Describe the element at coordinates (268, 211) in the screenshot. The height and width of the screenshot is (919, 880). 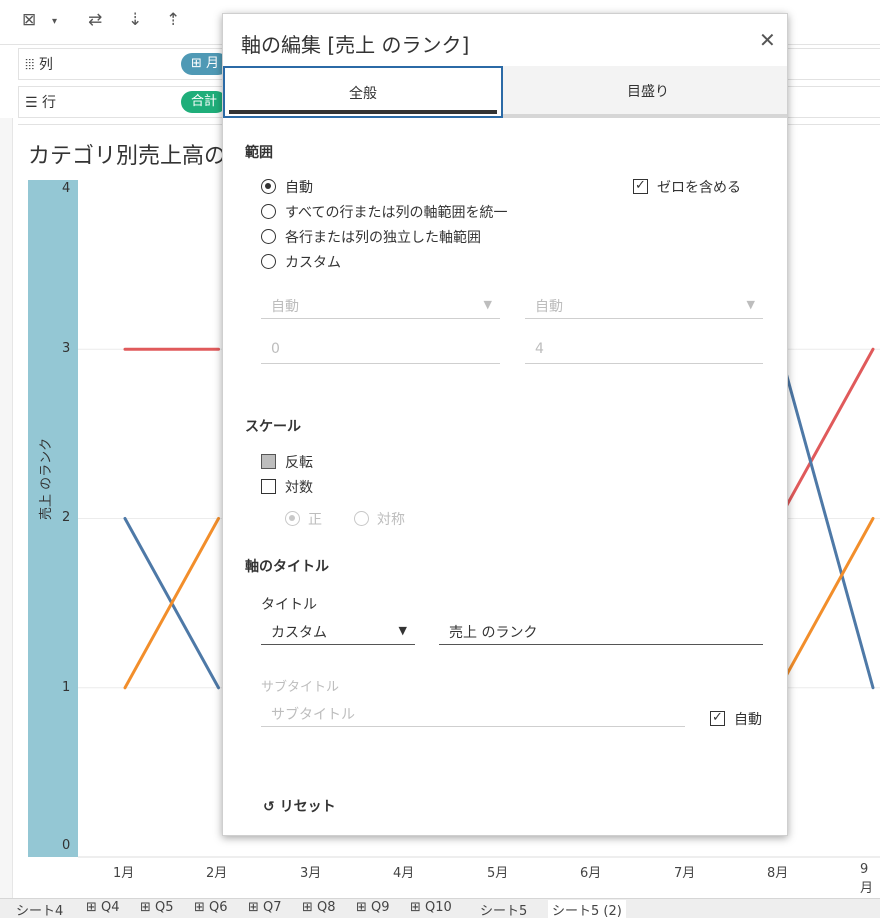
I see `range-uniform-radio` at that location.